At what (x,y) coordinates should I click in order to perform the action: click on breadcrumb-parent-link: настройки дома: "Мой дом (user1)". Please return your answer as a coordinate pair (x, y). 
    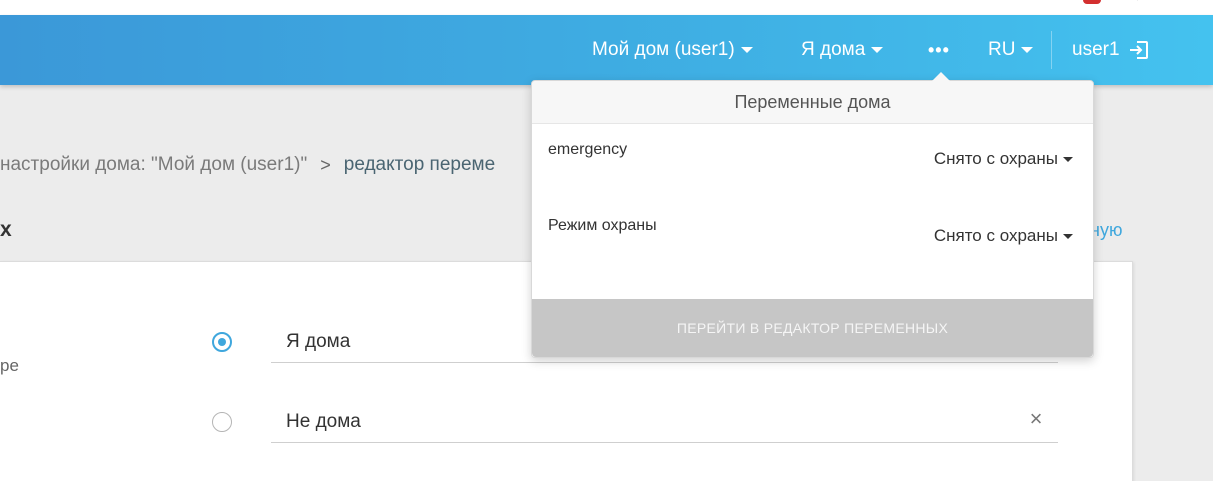
    Looking at the image, I should click on (153, 165).